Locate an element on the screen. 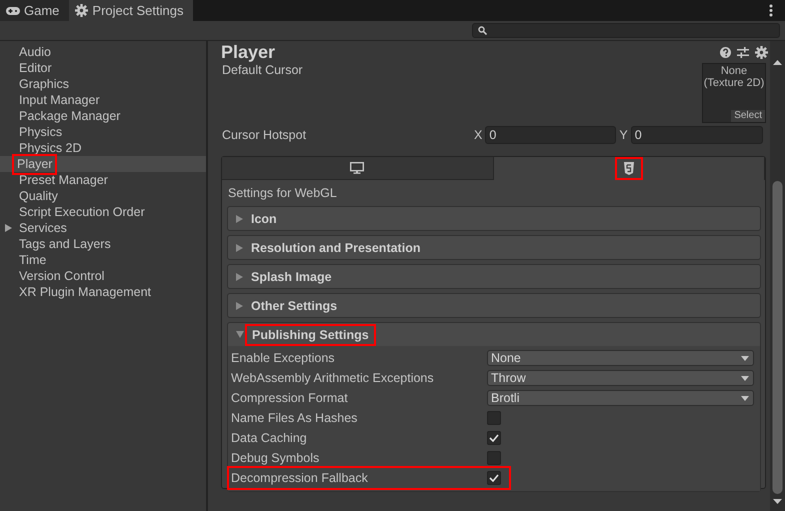 The image size is (785, 511). platform-tab is located at coordinates (358, 168).